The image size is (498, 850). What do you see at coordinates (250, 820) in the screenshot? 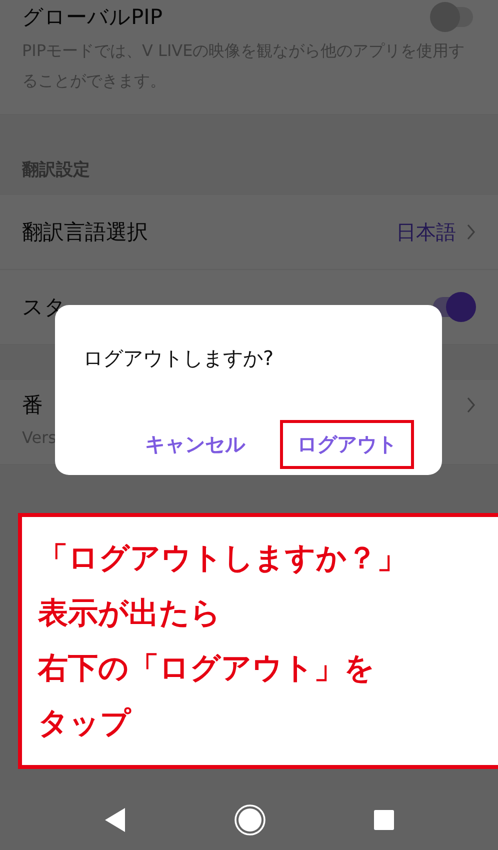
I see `home-icon` at bounding box center [250, 820].